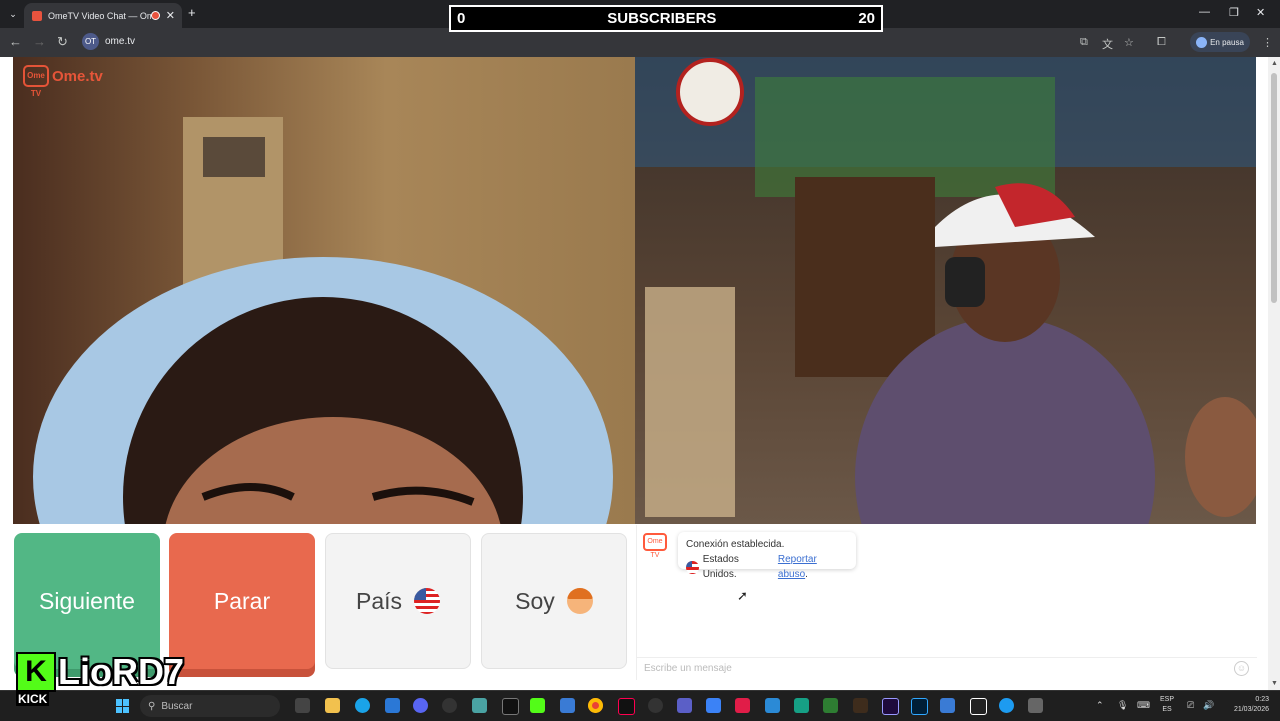  What do you see at coordinates (720, 567) in the screenshot?
I see `country-message: Estados Unidos.` at bounding box center [720, 567].